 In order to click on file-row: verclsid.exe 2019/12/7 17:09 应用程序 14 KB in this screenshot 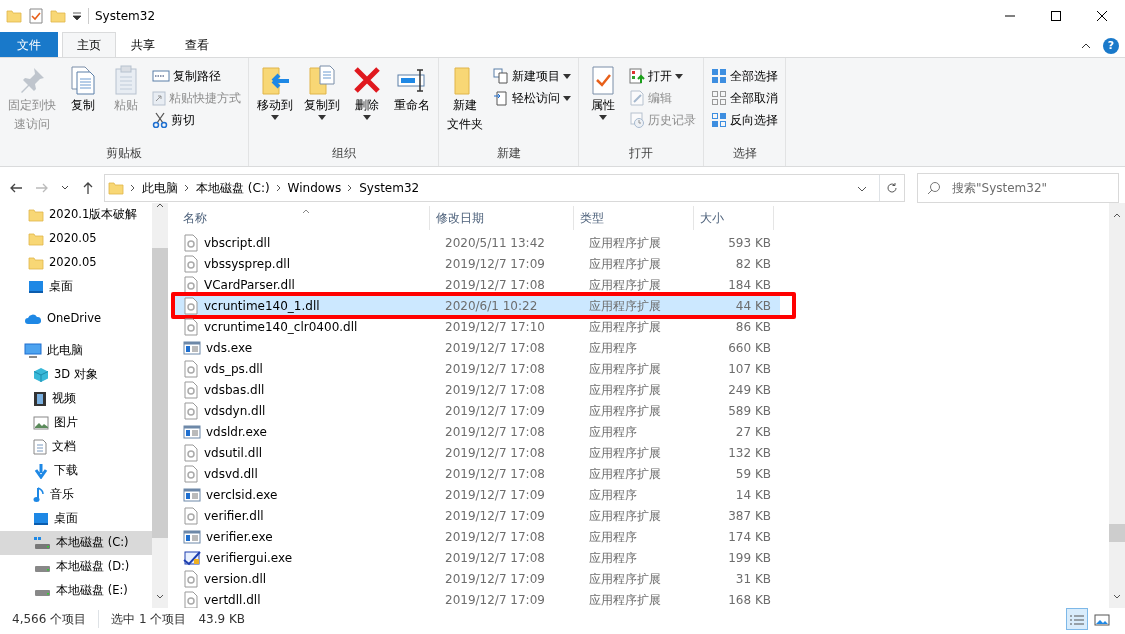, I will do `click(477, 494)`.